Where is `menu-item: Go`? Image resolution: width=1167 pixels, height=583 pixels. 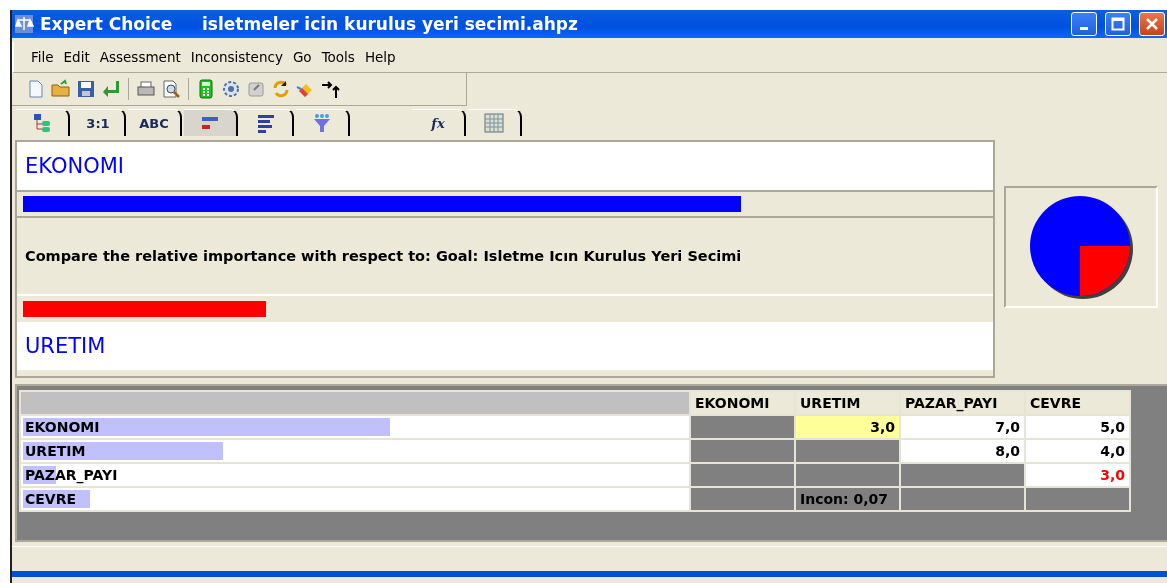
menu-item: Go is located at coordinates (302, 57).